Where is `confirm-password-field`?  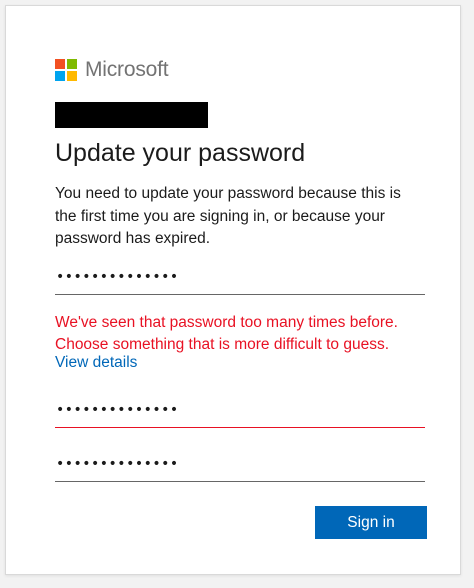 confirm-password-field is located at coordinates (240, 464).